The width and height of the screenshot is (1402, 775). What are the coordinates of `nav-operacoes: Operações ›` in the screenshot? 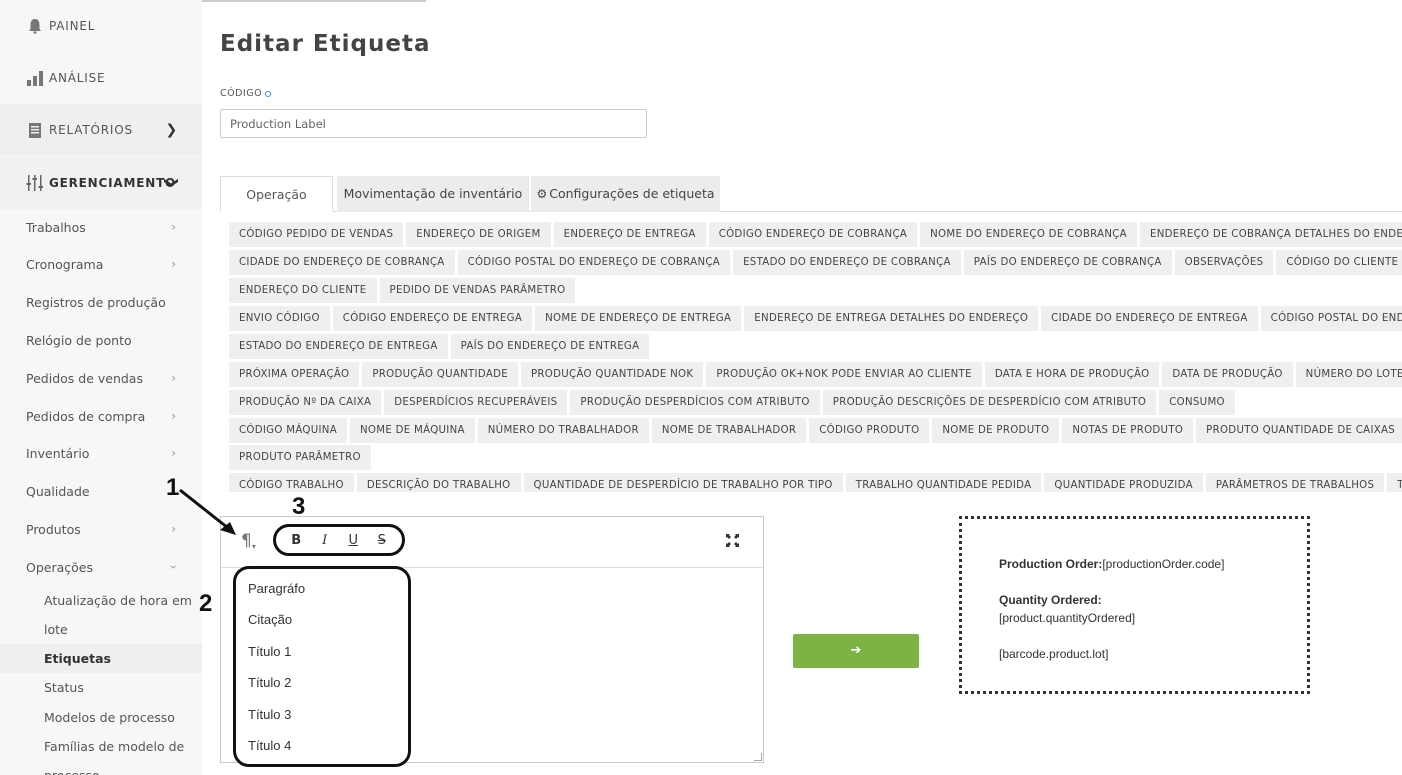 It's located at (101, 567).